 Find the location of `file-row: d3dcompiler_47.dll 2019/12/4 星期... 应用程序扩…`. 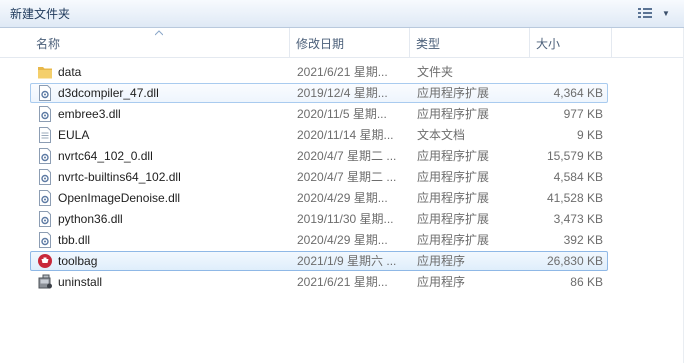

file-row: d3dcompiler_47.dll 2019/12/4 星期... 应用程序扩… is located at coordinates (319, 93).